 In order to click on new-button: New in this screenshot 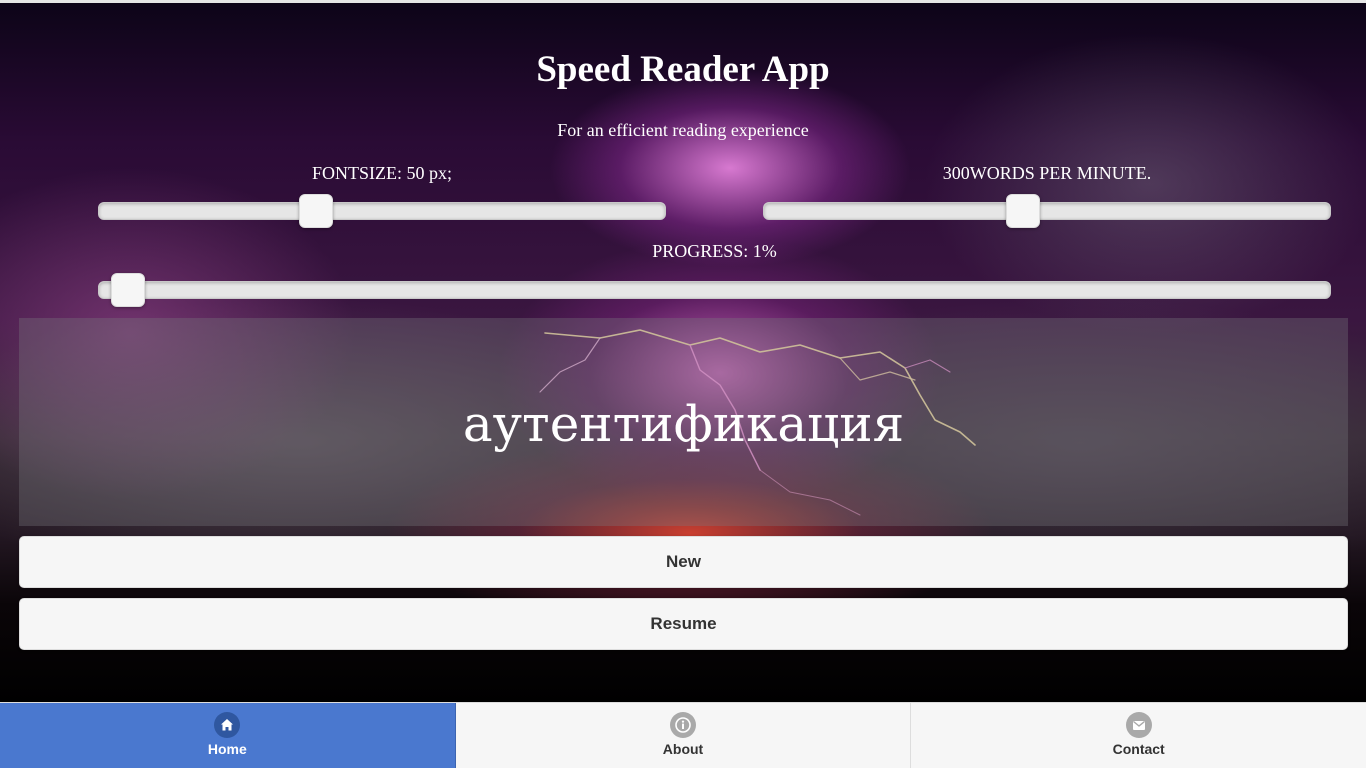, I will do `click(683, 562)`.